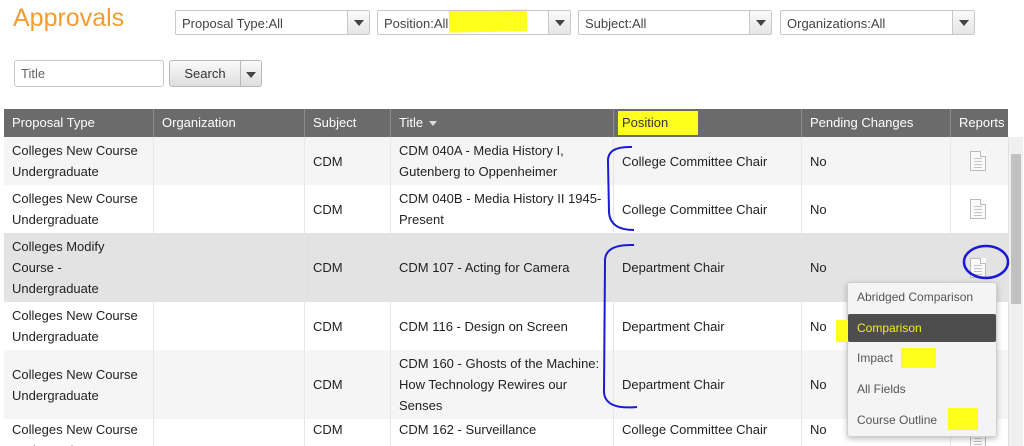 The image size is (1024, 446). Describe the element at coordinates (675, 22) in the screenshot. I see `subject-filter: Subject:All` at that location.